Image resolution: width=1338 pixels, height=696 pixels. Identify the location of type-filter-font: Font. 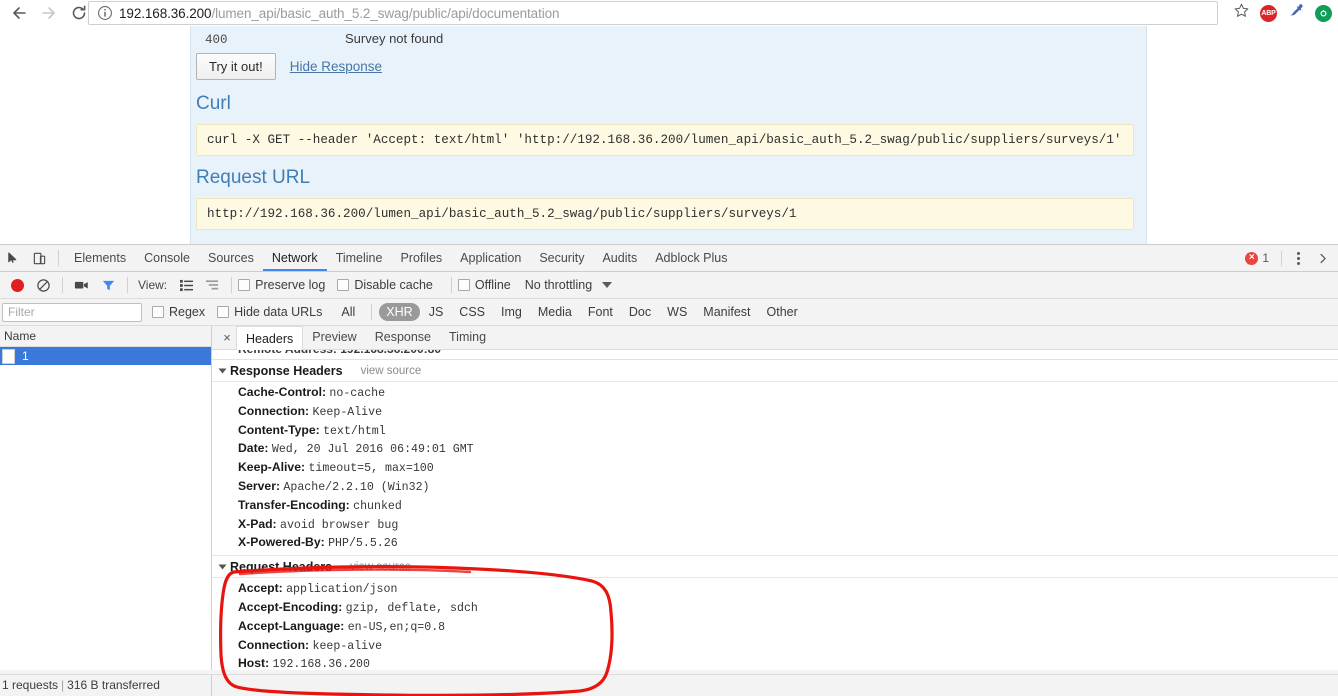
(600, 312).